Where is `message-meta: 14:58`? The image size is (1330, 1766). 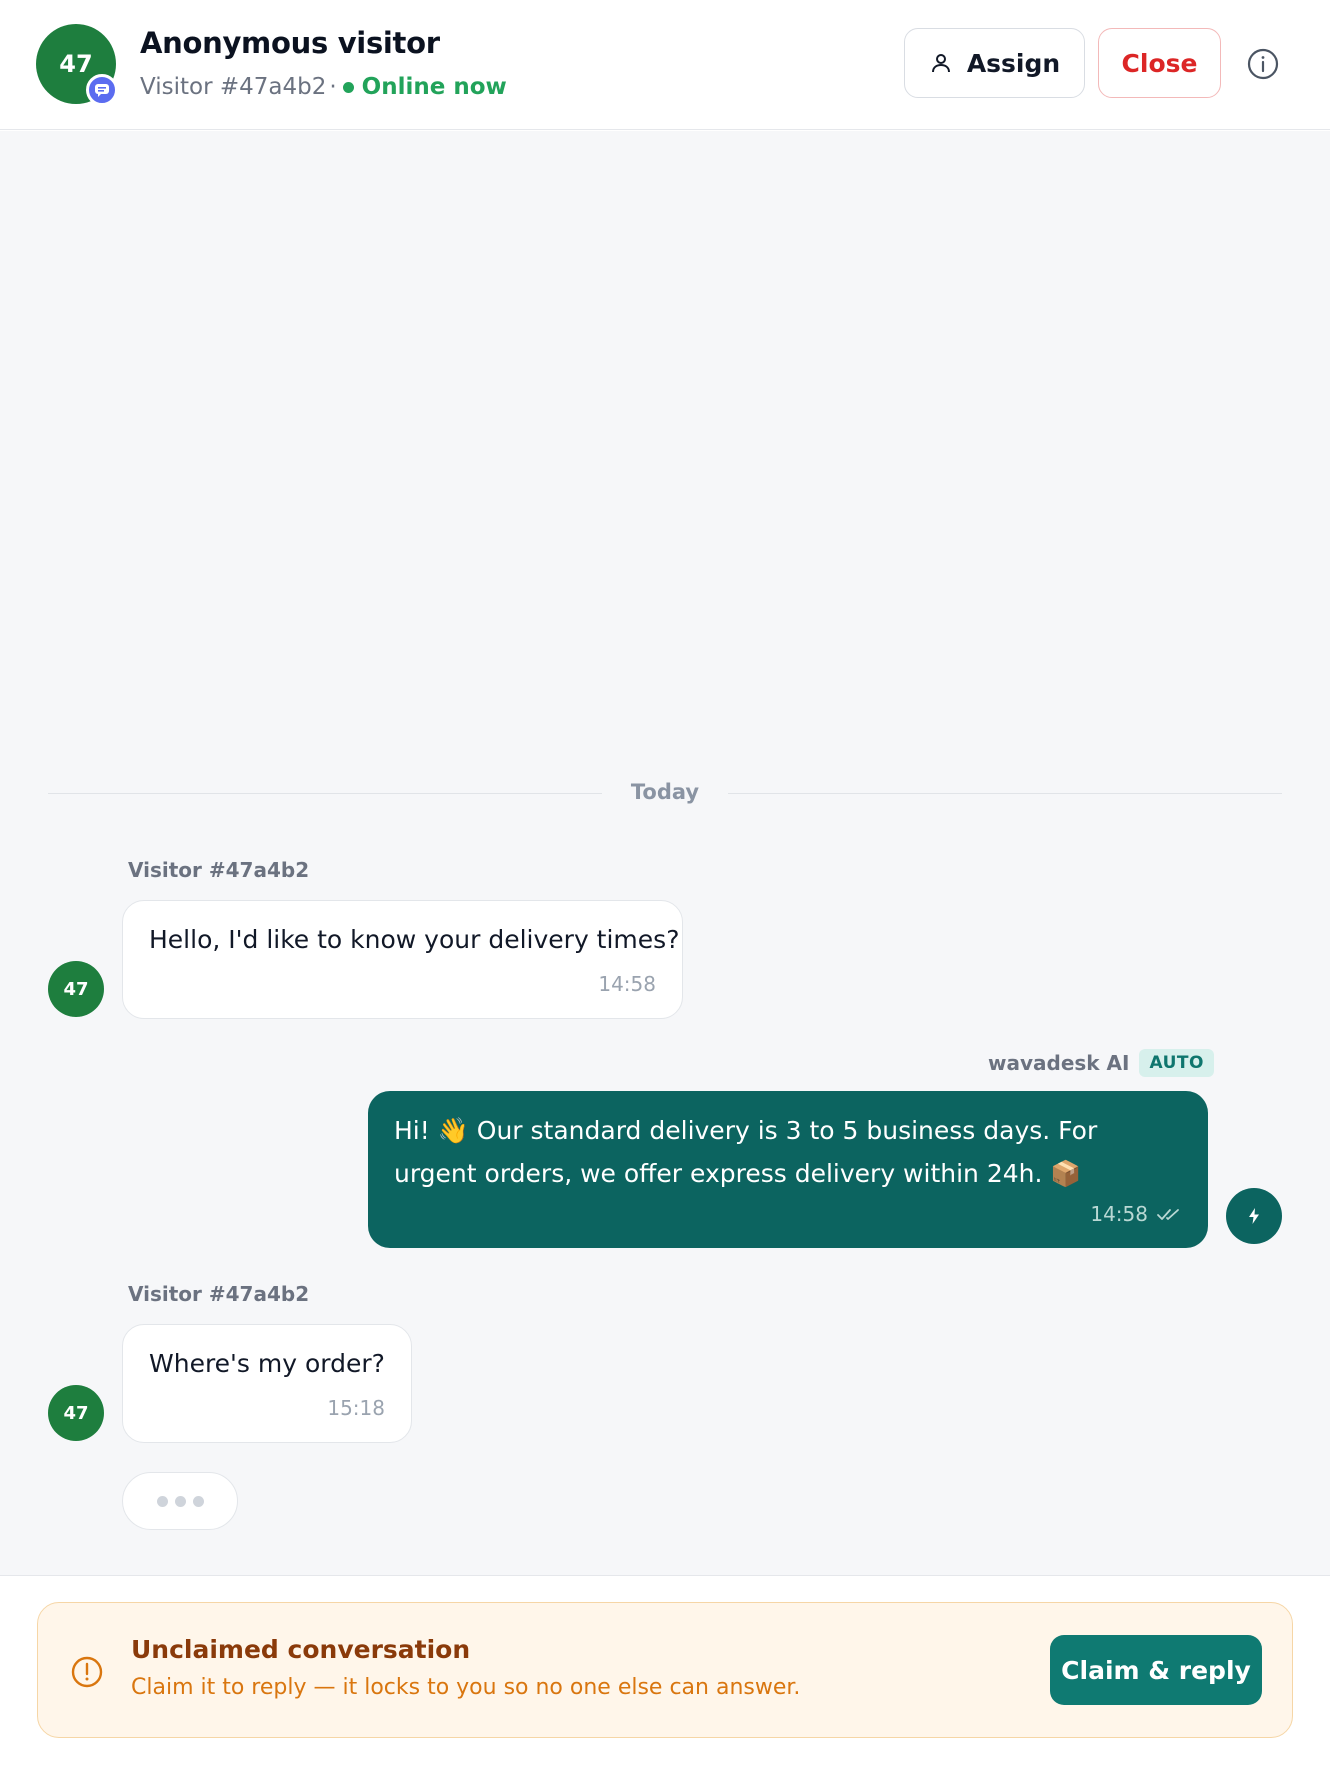
message-meta: 14:58 is located at coordinates (1136, 1214).